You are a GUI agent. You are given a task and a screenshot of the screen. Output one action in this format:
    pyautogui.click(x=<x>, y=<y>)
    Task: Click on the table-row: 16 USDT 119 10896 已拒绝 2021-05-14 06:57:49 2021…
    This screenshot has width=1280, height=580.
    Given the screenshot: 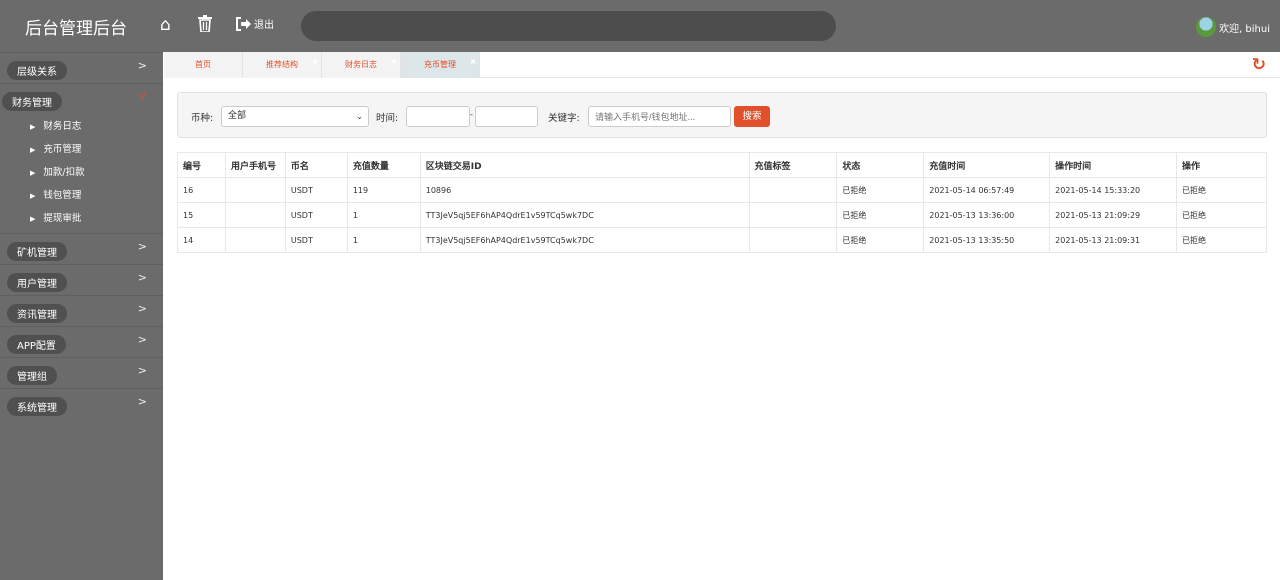 What is the action you would take?
    pyautogui.click(x=722, y=190)
    